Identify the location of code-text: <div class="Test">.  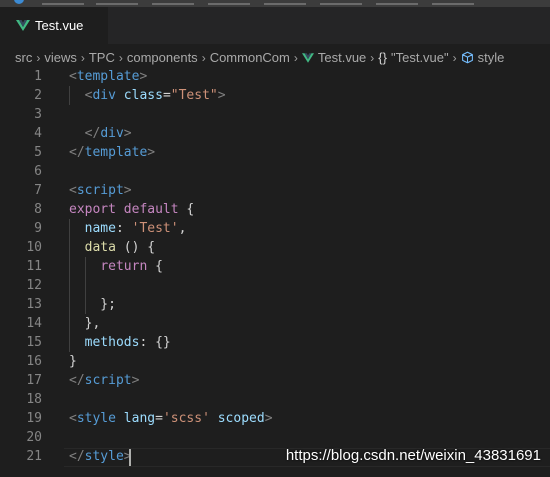
(147, 95).